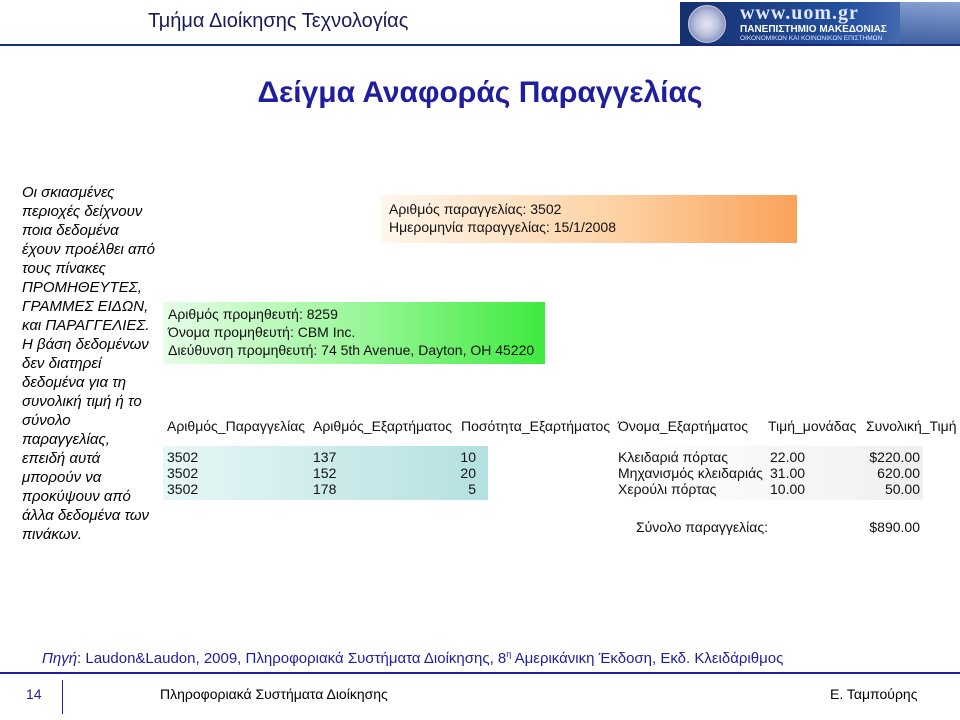  Describe the element at coordinates (647, 658) in the screenshot. I see `source-text-end: Αμερικάνικη Έκδοση, Εκδ. Κλειδάριθμος` at that location.